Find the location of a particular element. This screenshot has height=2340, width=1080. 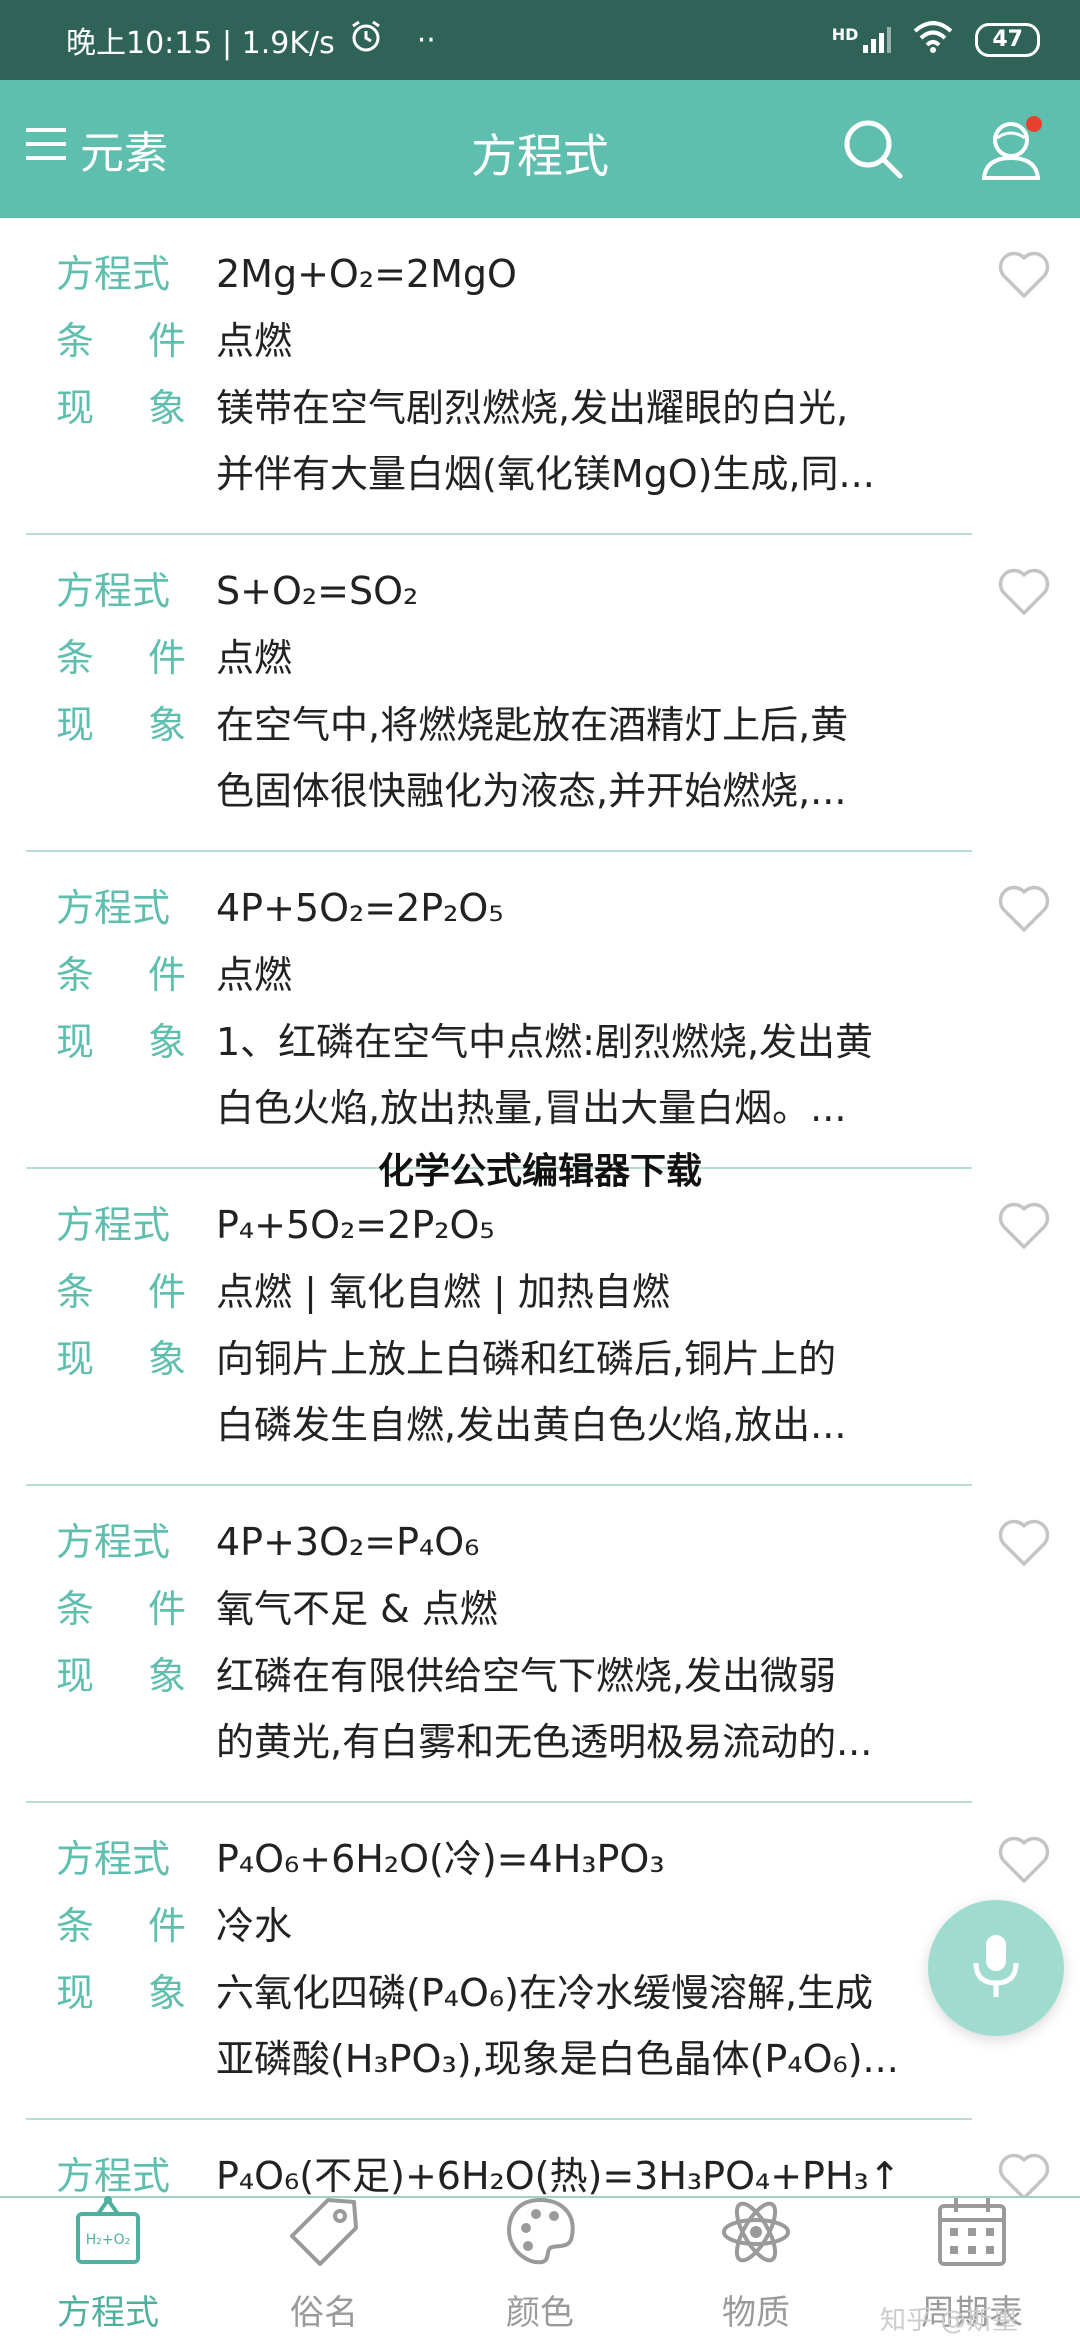

tab-label: 方程式 is located at coordinates (108, 2313).